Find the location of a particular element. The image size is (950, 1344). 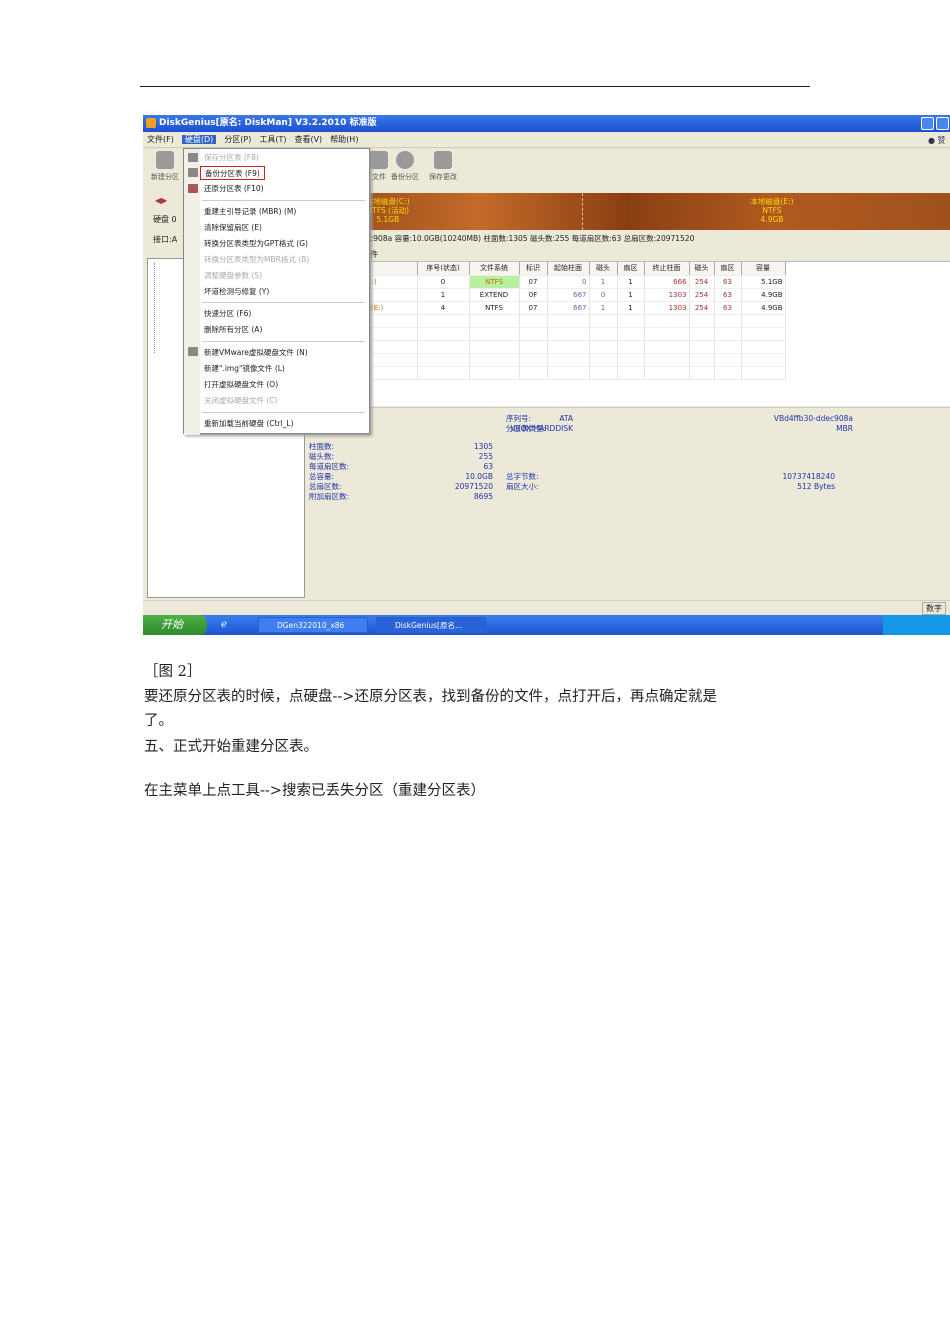

minimize-icon is located at coordinates (927, 123).